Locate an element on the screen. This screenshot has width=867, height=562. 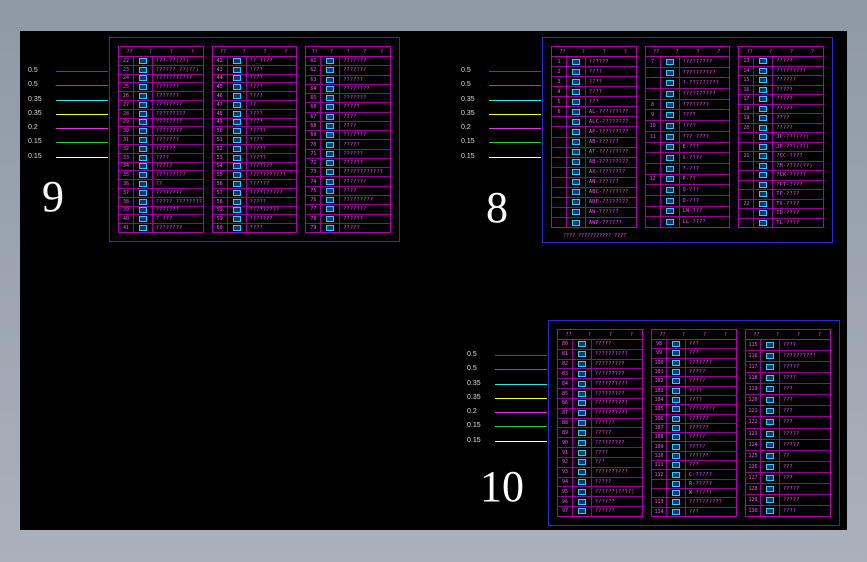
table-row: AB-?????? is located at coordinates (594, 142).